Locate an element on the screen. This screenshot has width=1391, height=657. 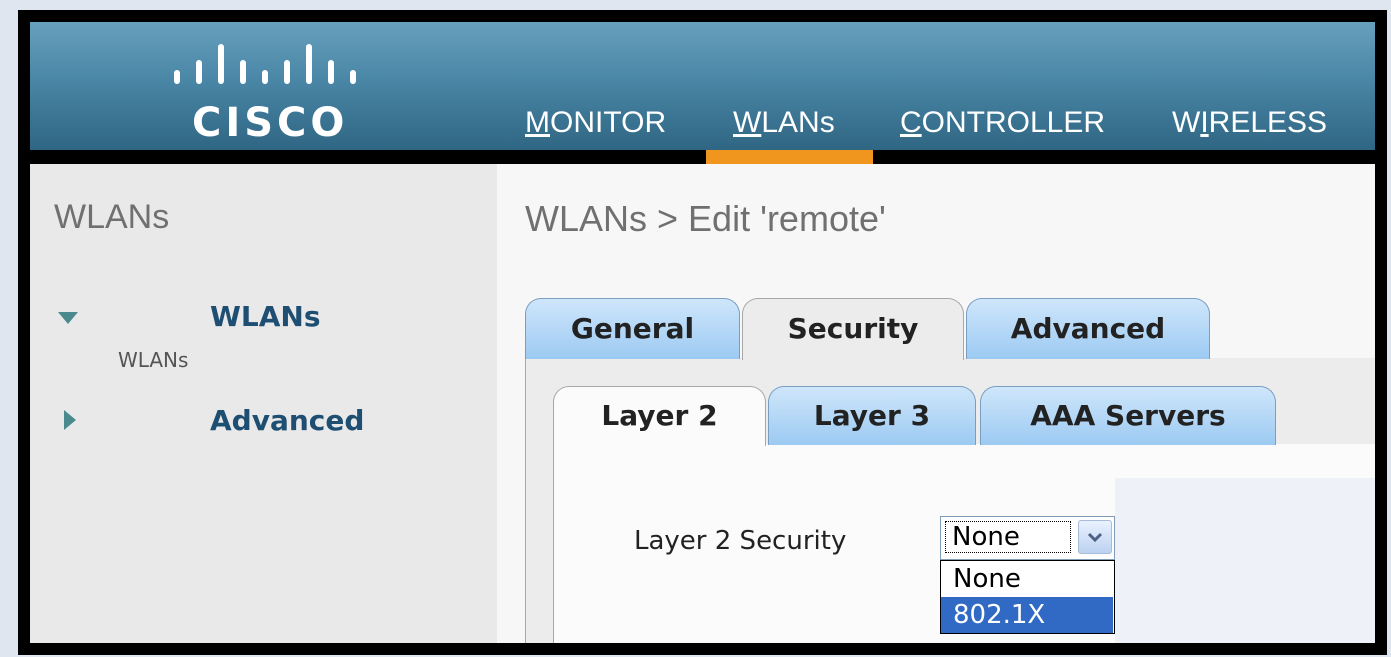
triangle-right-icon is located at coordinates (70, 420).